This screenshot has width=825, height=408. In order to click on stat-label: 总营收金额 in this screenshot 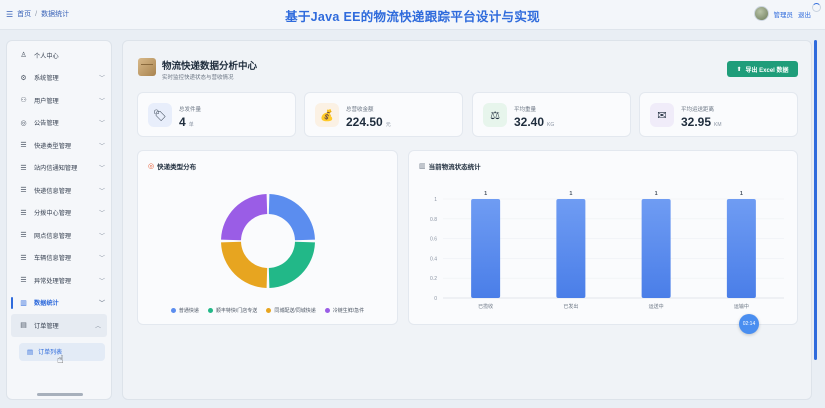, I will do `click(360, 110)`.